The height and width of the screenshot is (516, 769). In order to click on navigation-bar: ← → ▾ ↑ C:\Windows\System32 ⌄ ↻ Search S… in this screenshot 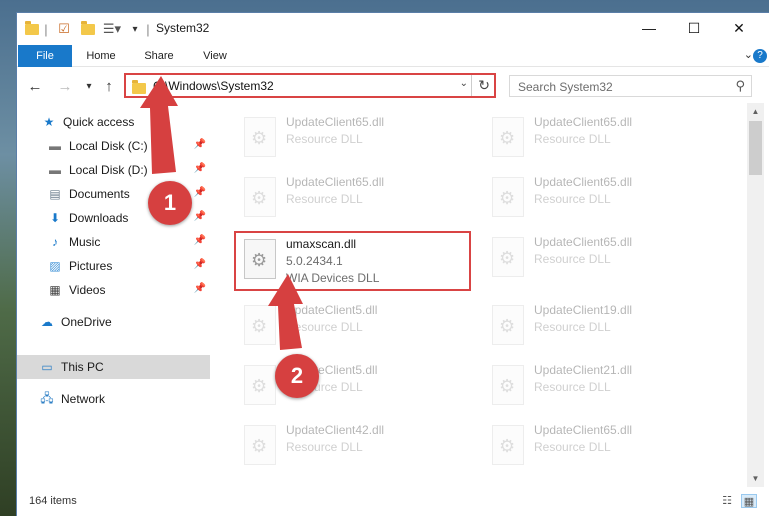, I will do `click(393, 86)`.